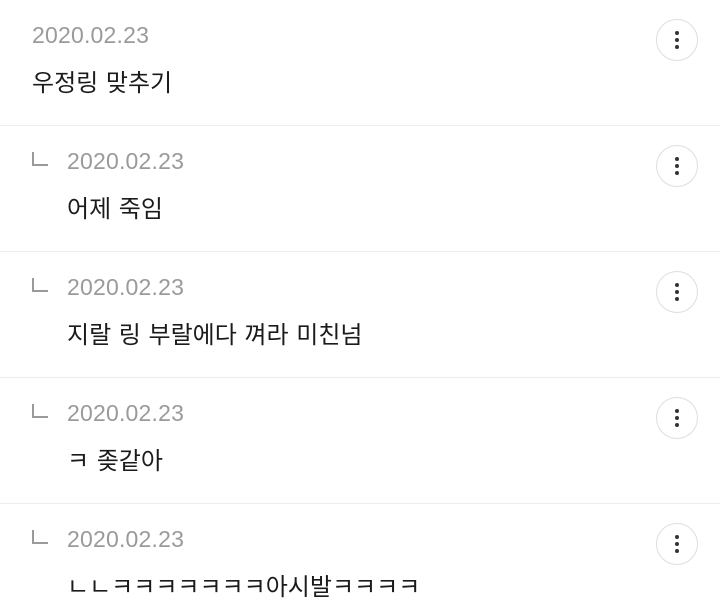 The width and height of the screenshot is (720, 616). What do you see at coordinates (244, 587) in the screenshot?
I see `comment-text: ㄴㄴㅋㅋㅋㅋㅋㅋㅋ아시발ㅋㅋㅋㅋ` at bounding box center [244, 587].